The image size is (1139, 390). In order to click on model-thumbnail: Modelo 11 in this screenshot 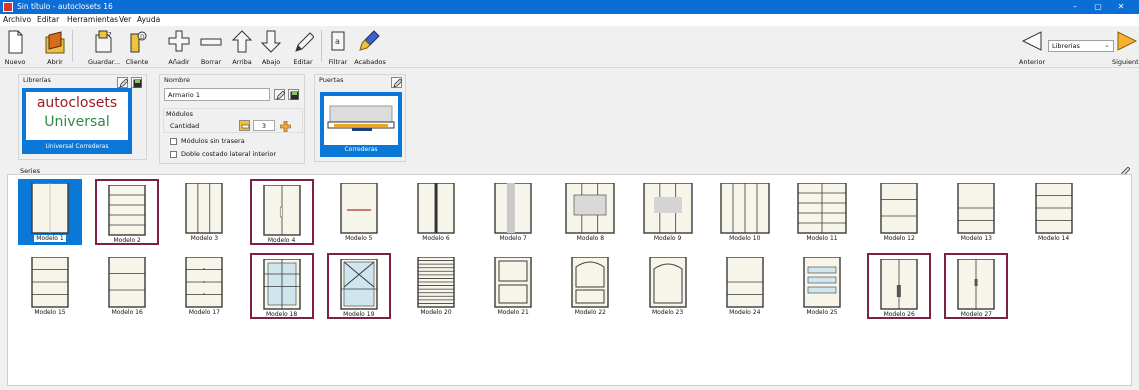, I will do `click(822, 212)`.